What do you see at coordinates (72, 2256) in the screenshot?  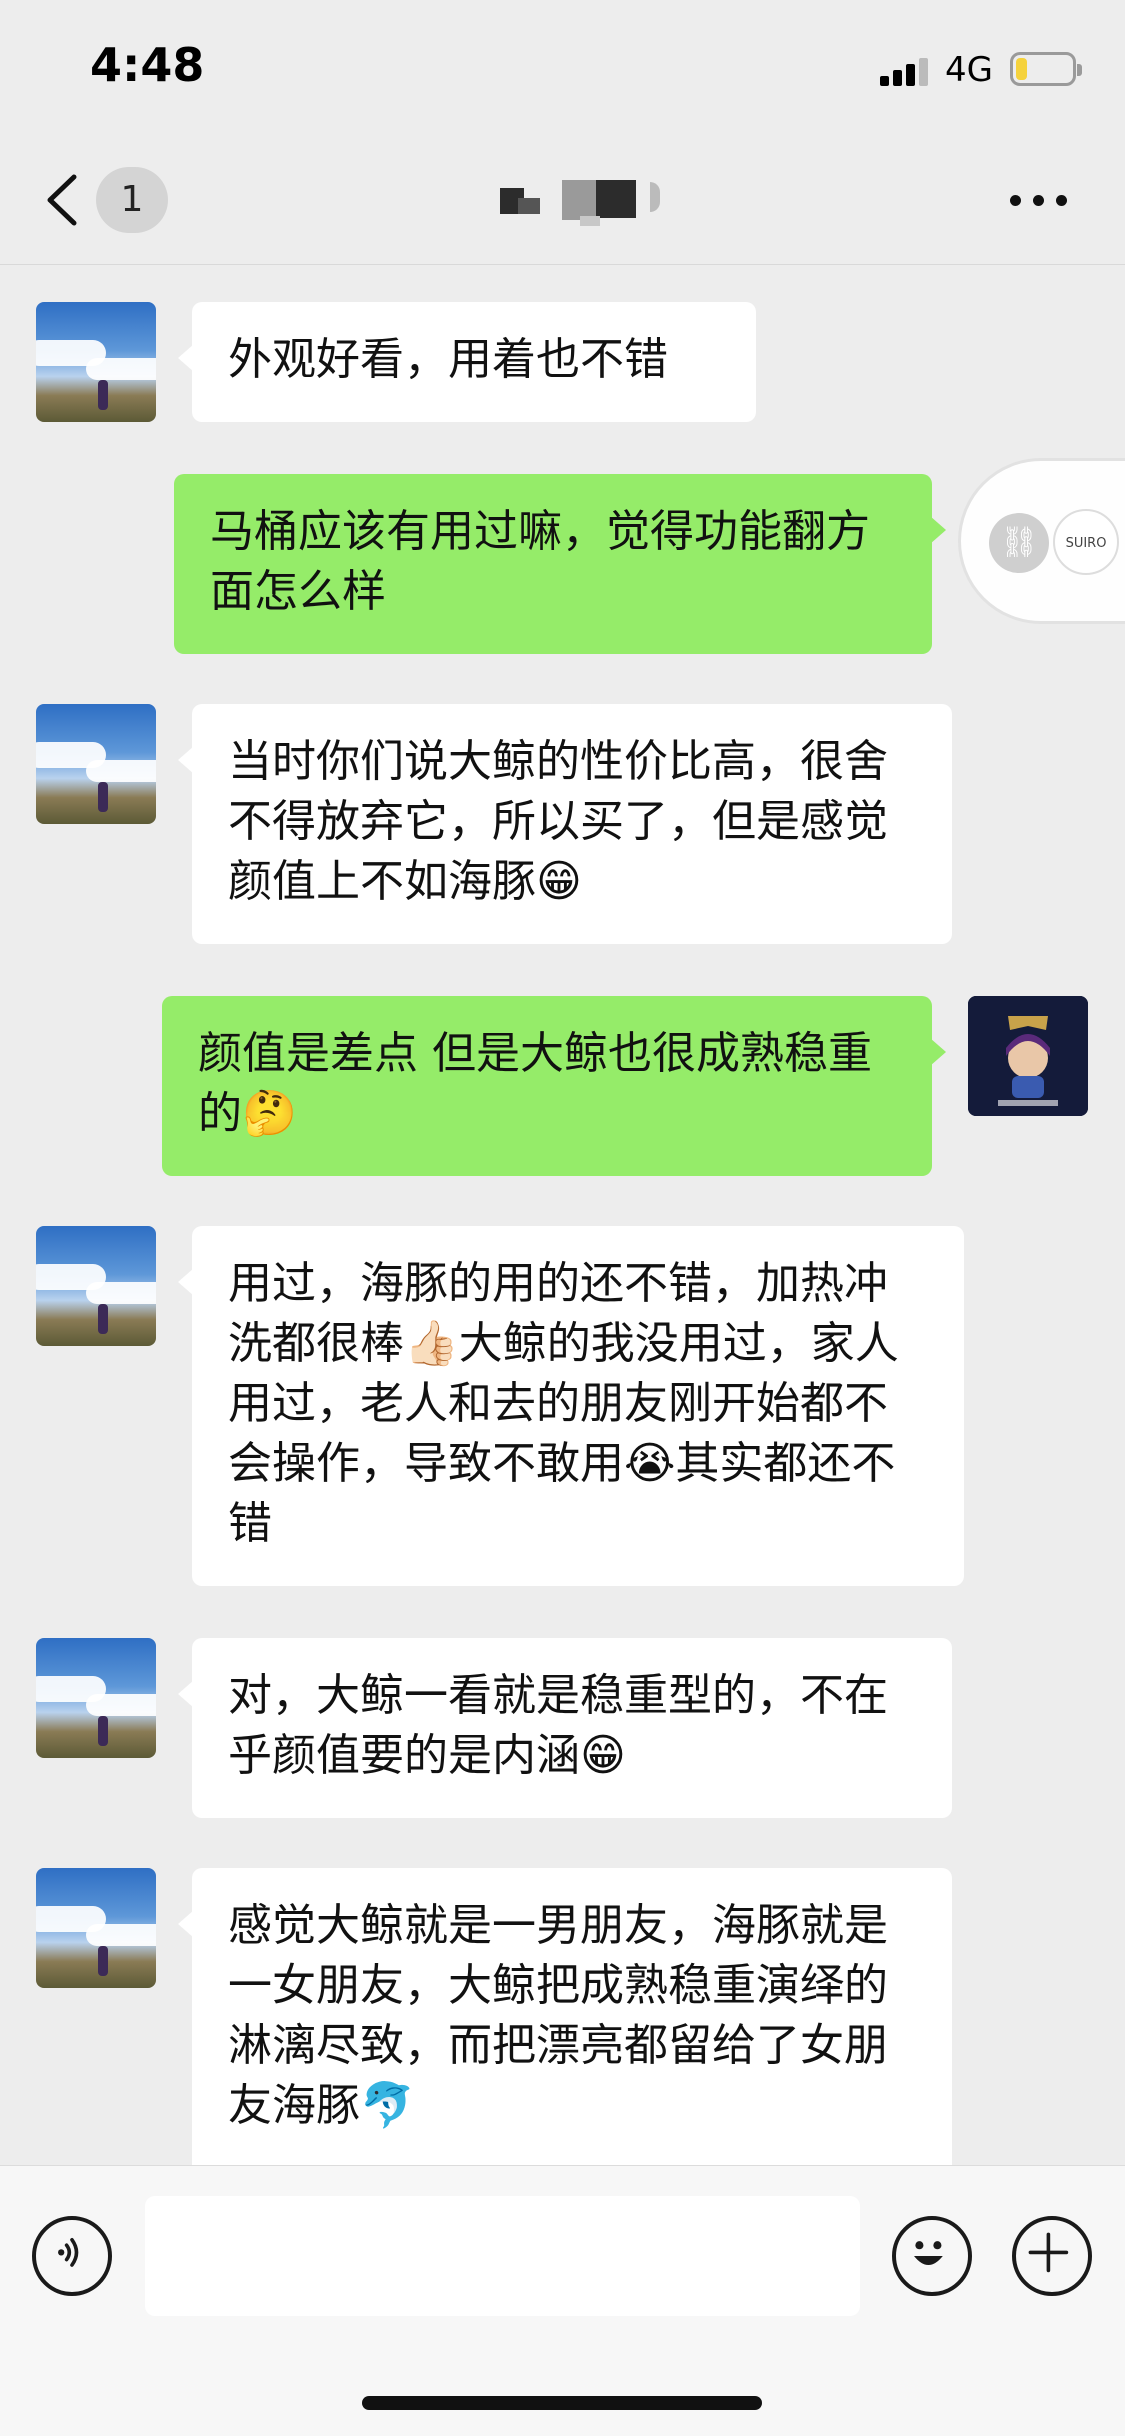 I see `voice-icon` at bounding box center [72, 2256].